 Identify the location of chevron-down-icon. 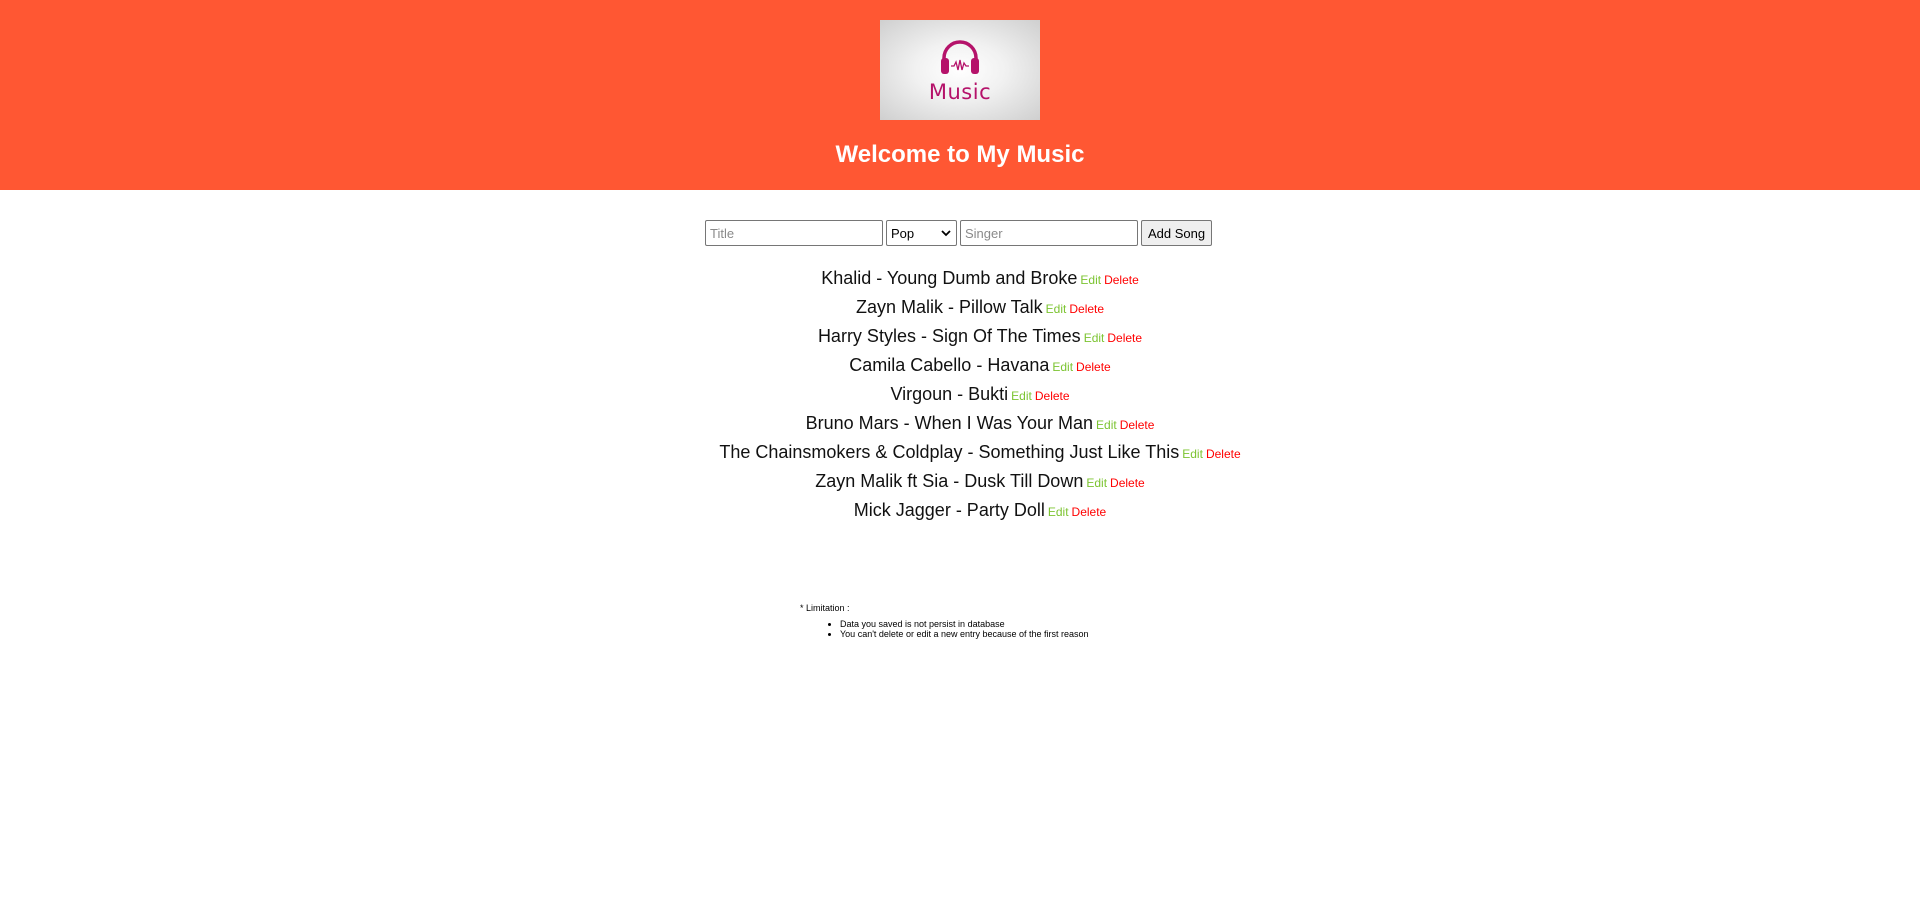
(946, 233).